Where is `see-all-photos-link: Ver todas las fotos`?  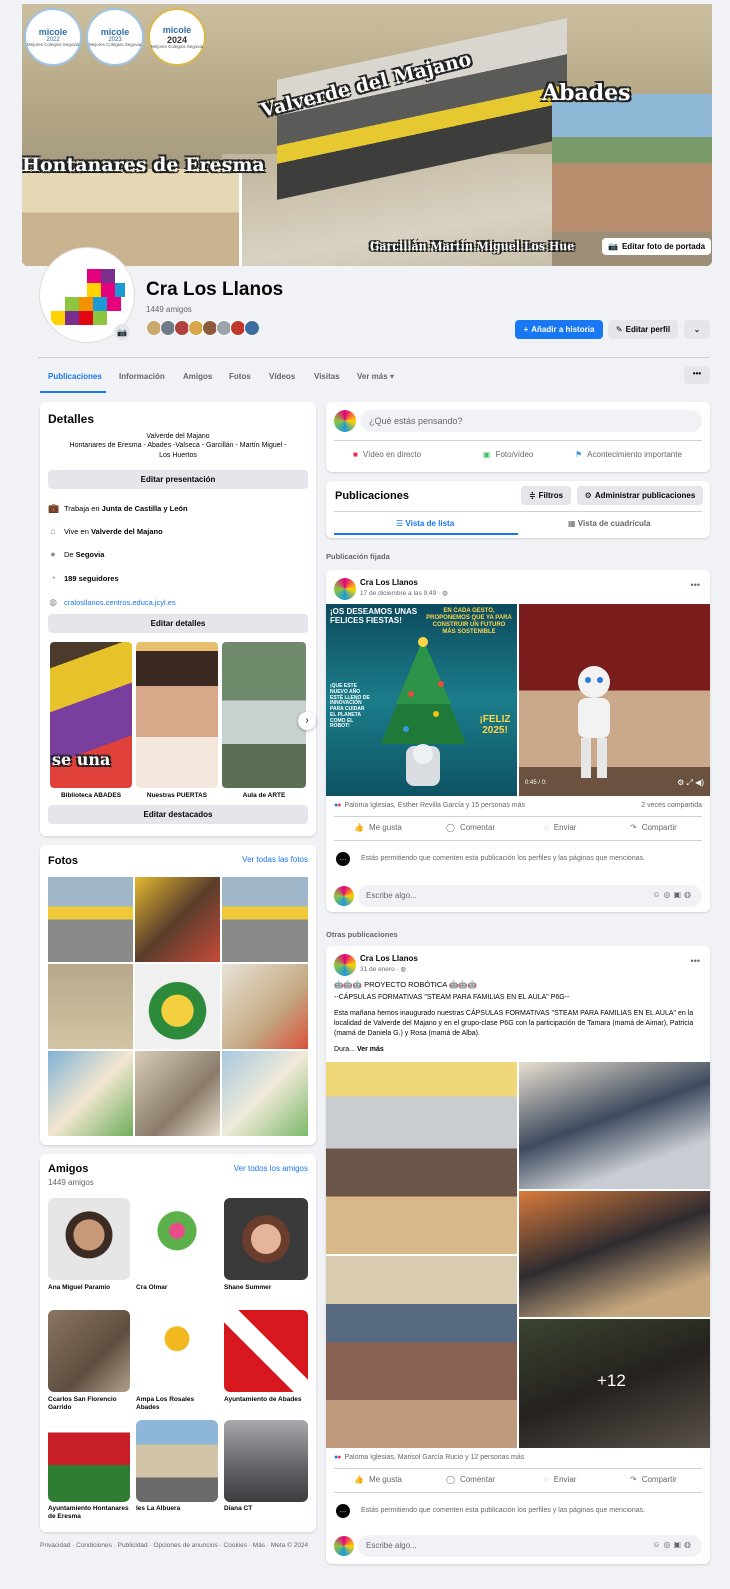 see-all-photos-link: Ver todas las fotos is located at coordinates (275, 859).